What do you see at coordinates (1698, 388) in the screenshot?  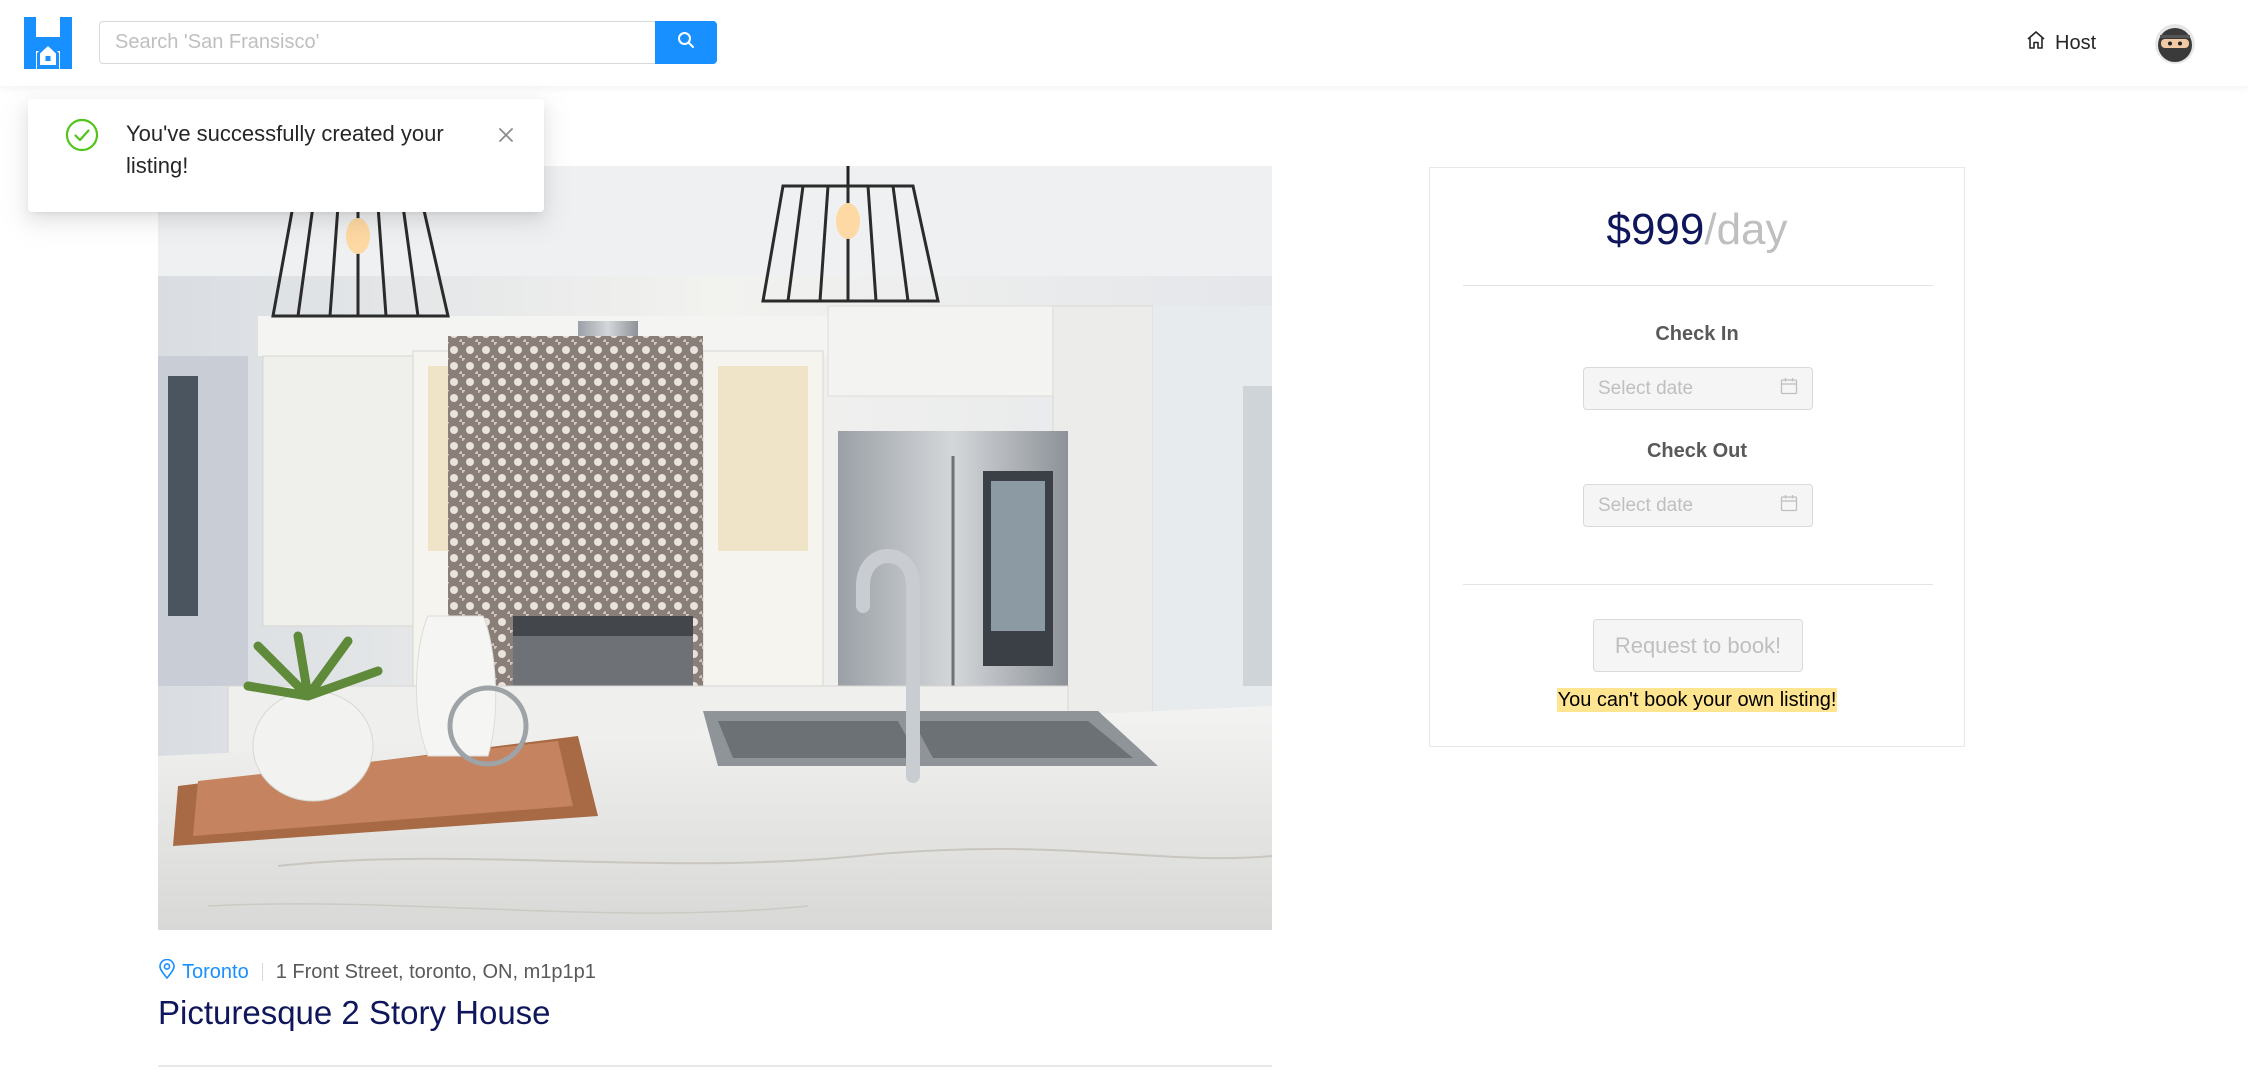 I see `check-in-date-picker: Select date` at bounding box center [1698, 388].